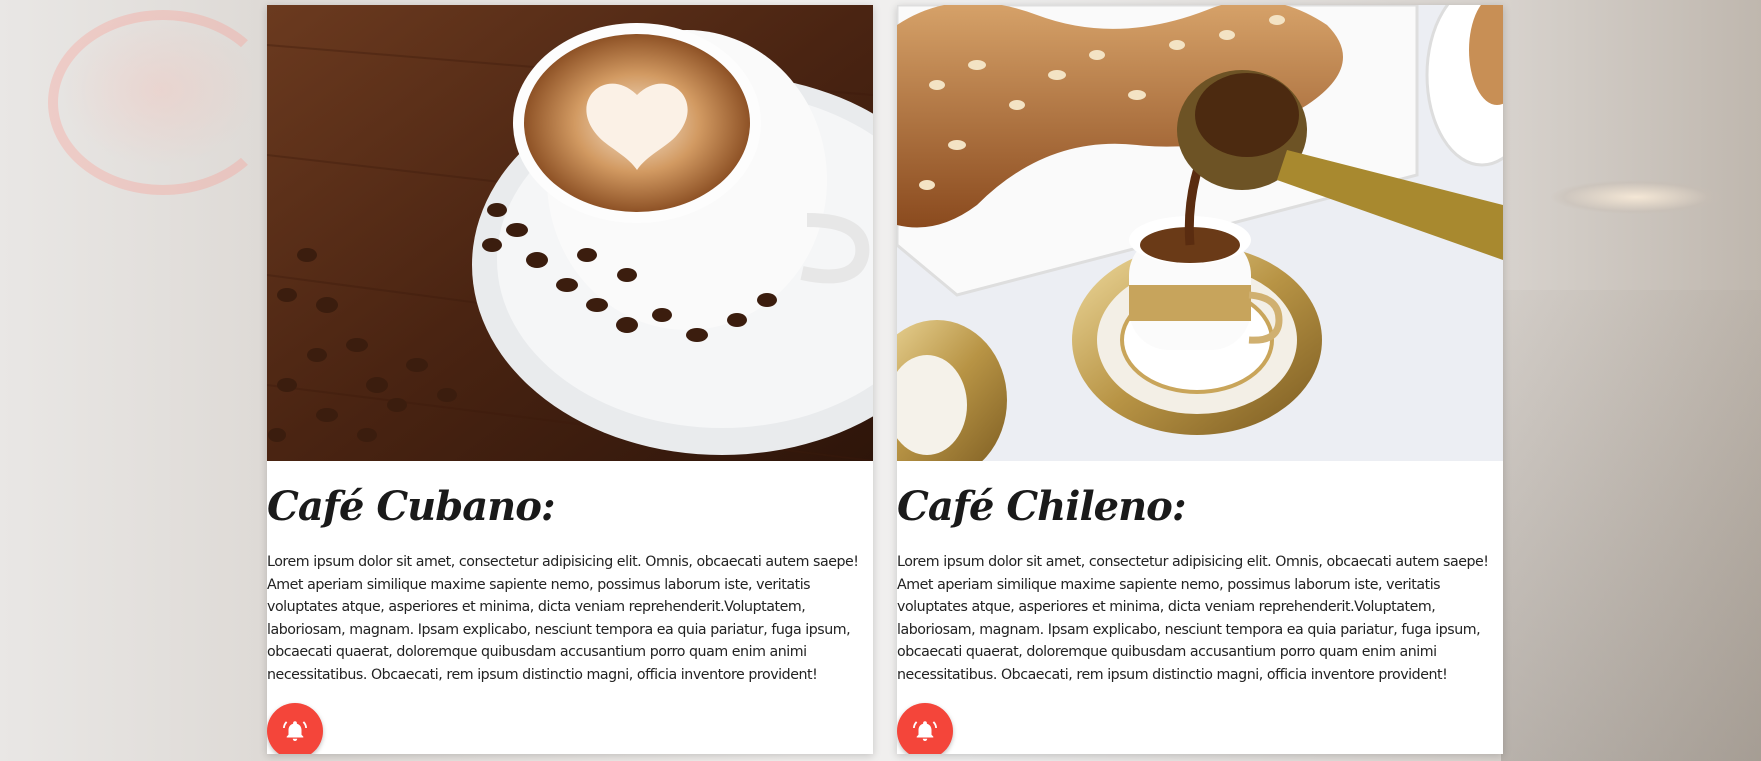 Image resolution: width=1761 pixels, height=761 pixels. What do you see at coordinates (1636, 197) in the screenshot?
I see `background-lamp` at bounding box center [1636, 197].